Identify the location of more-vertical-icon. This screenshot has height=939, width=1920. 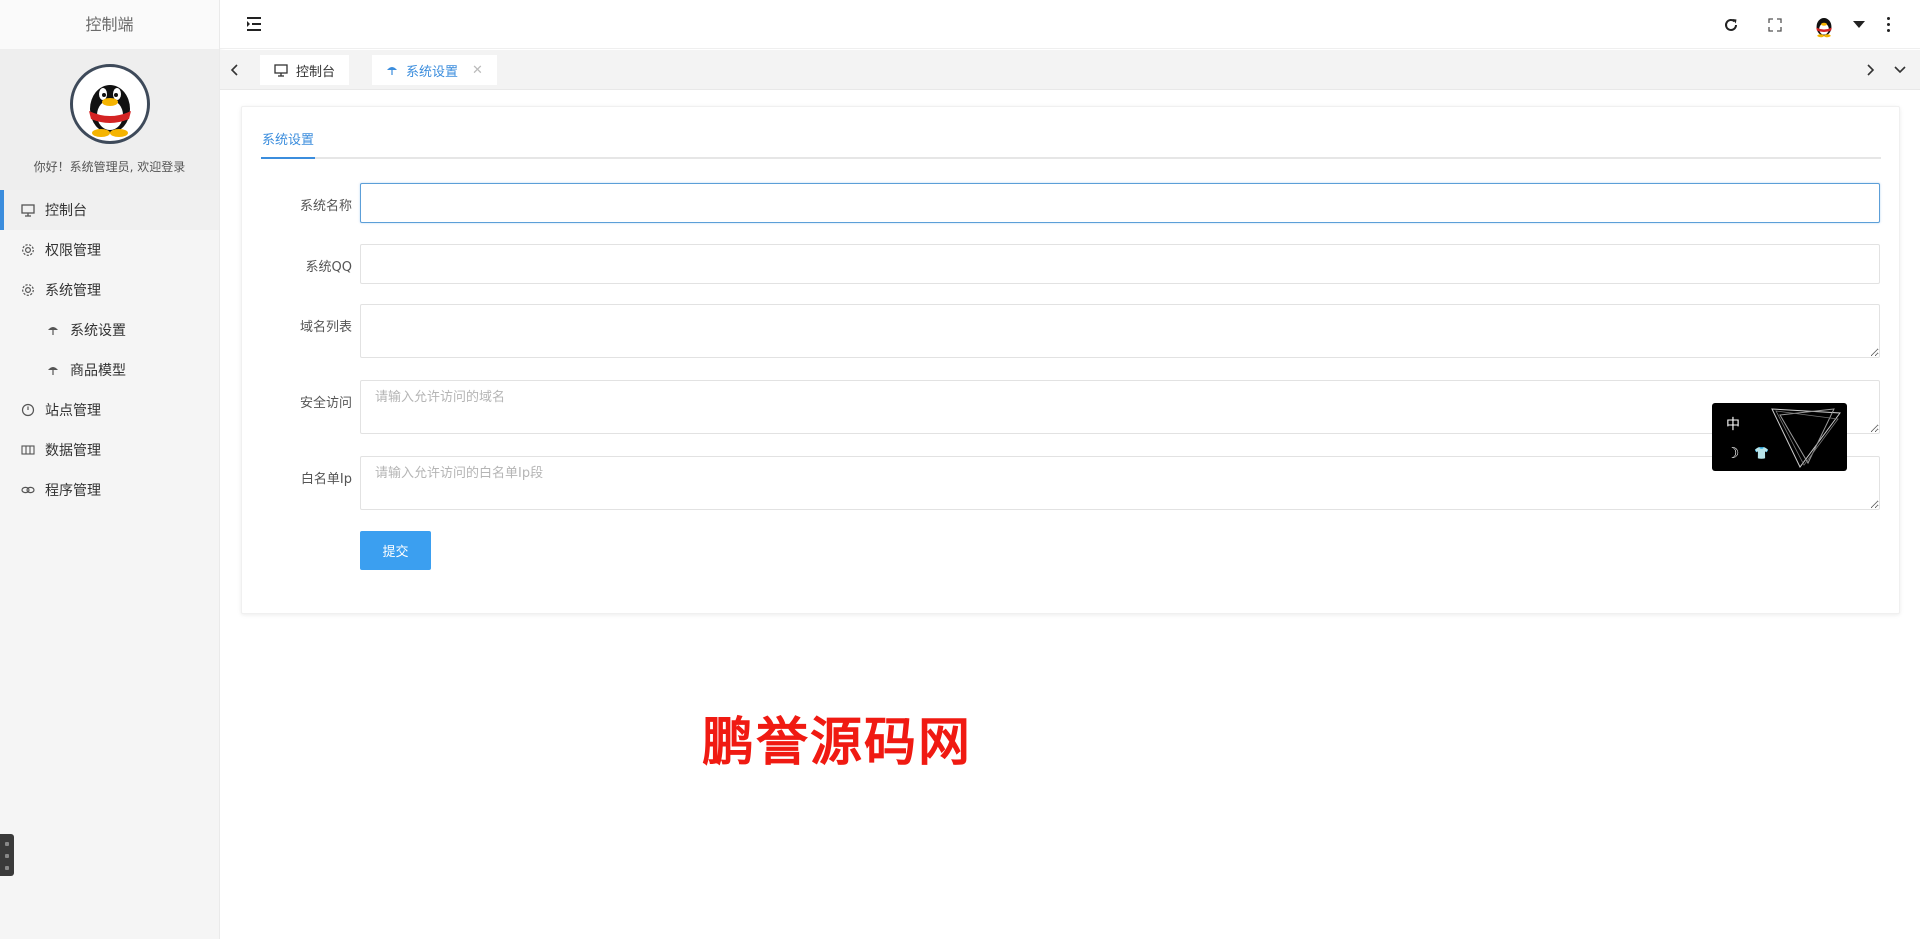
(1888, 24).